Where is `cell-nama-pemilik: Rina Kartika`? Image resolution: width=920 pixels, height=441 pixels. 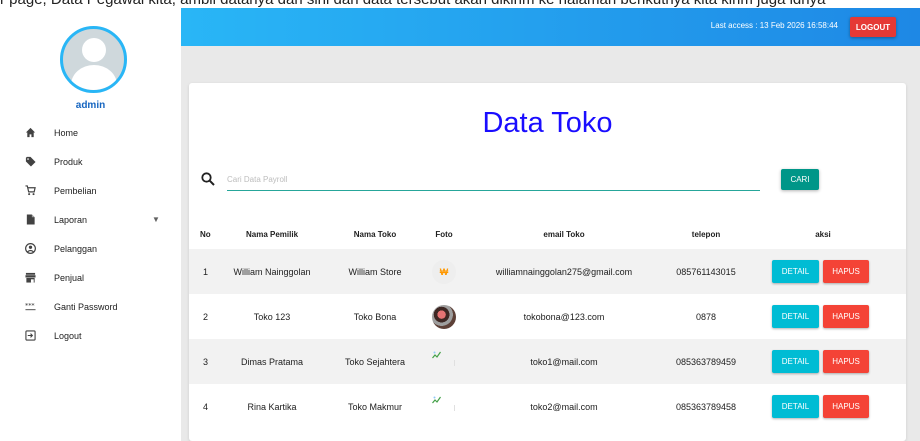 cell-nama-pemilik: Rina Kartika is located at coordinates (272, 406).